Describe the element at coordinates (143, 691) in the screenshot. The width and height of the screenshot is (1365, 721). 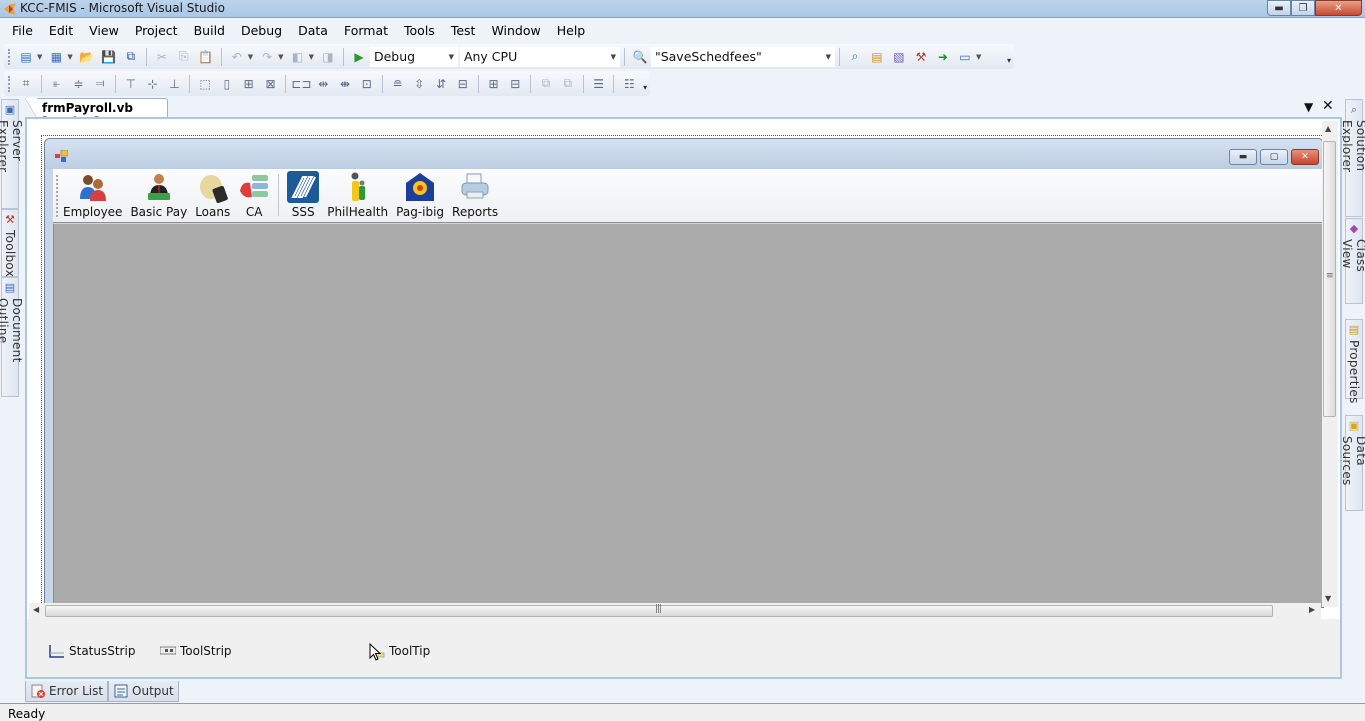
I see `tab-output: Output` at that location.